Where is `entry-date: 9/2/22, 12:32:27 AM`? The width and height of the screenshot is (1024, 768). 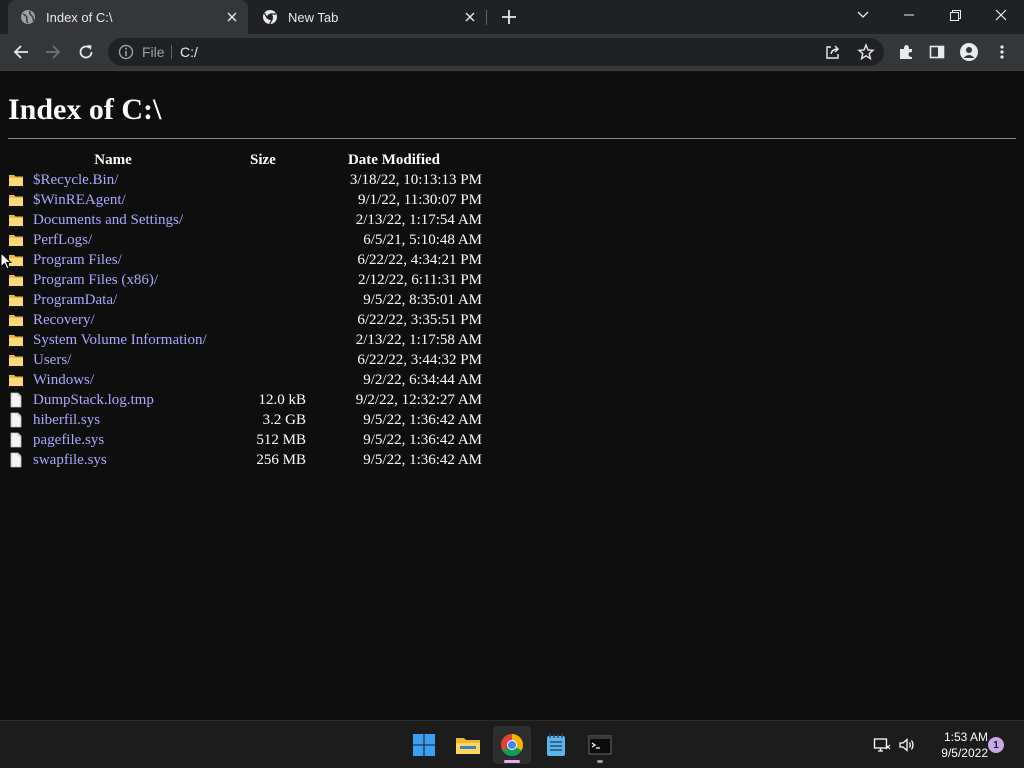
entry-date: 9/2/22, 12:32:27 AM is located at coordinates (418, 399).